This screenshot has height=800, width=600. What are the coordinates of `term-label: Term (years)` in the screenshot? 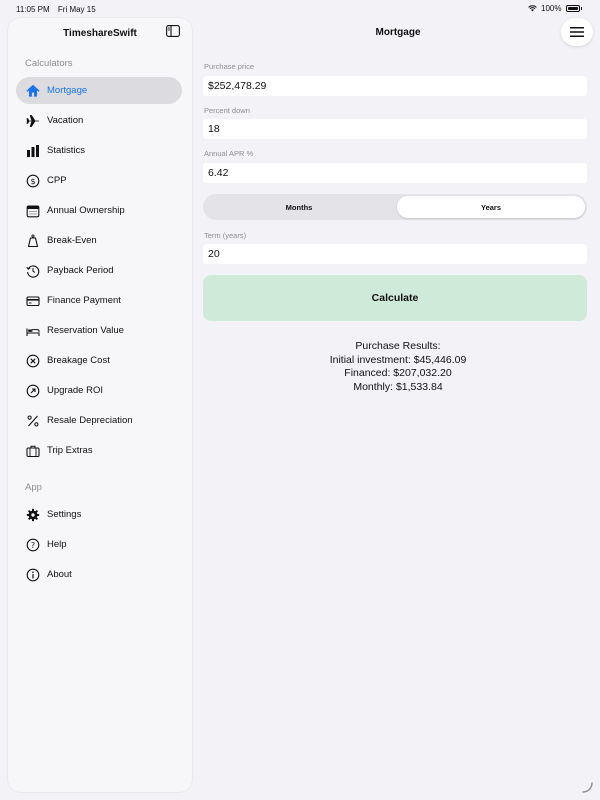 It's located at (225, 235).